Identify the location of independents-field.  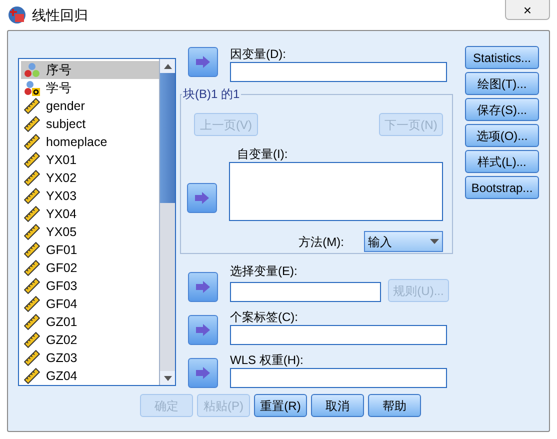
(336, 191).